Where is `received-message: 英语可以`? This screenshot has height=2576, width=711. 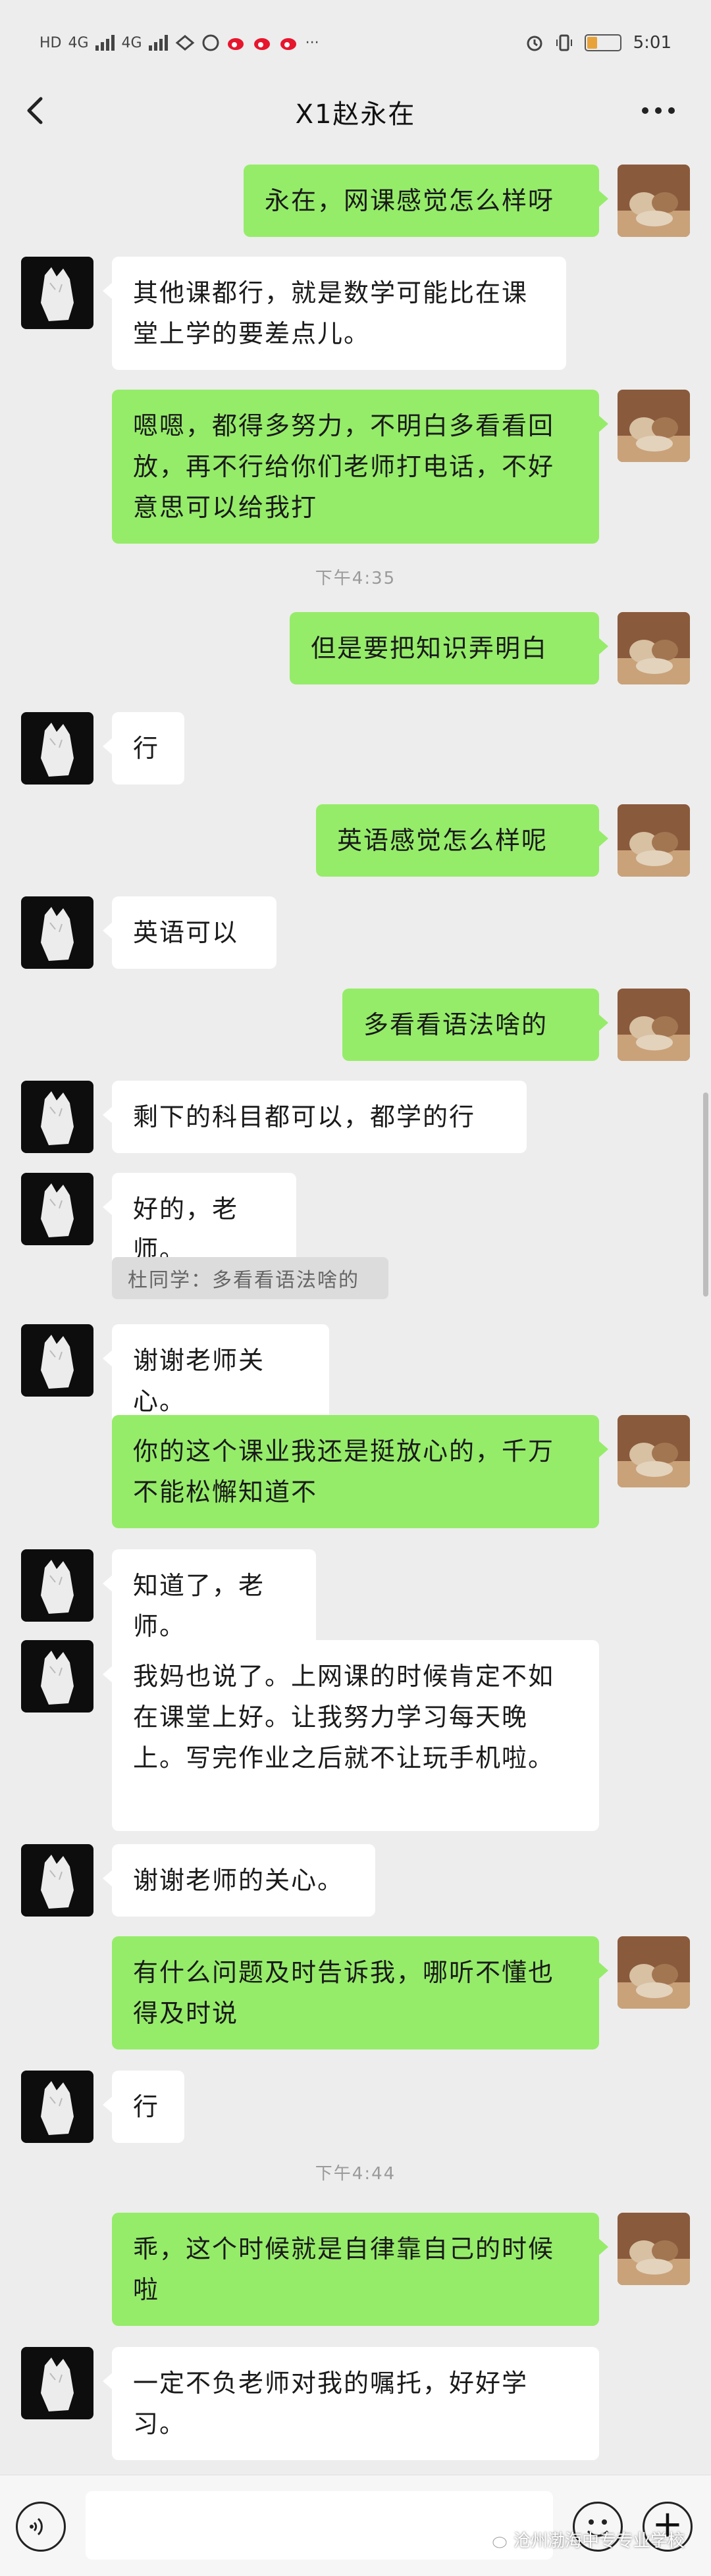
received-message: 英语可以 is located at coordinates (355, 932).